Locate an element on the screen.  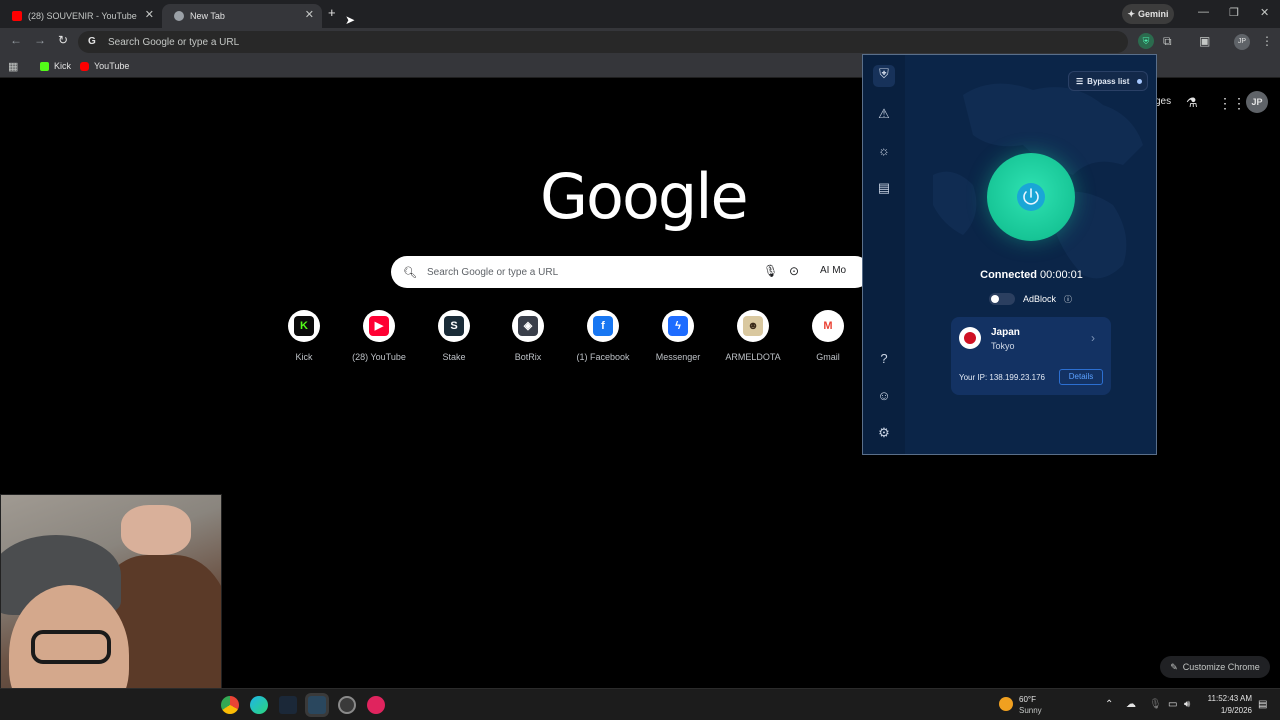
connection-timer: 00:00:01 is located at coordinates (1061, 275).